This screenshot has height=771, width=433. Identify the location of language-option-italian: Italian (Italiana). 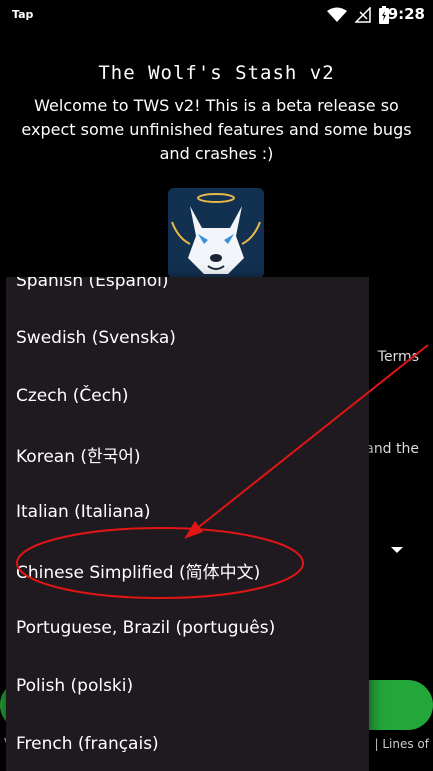
(187, 512).